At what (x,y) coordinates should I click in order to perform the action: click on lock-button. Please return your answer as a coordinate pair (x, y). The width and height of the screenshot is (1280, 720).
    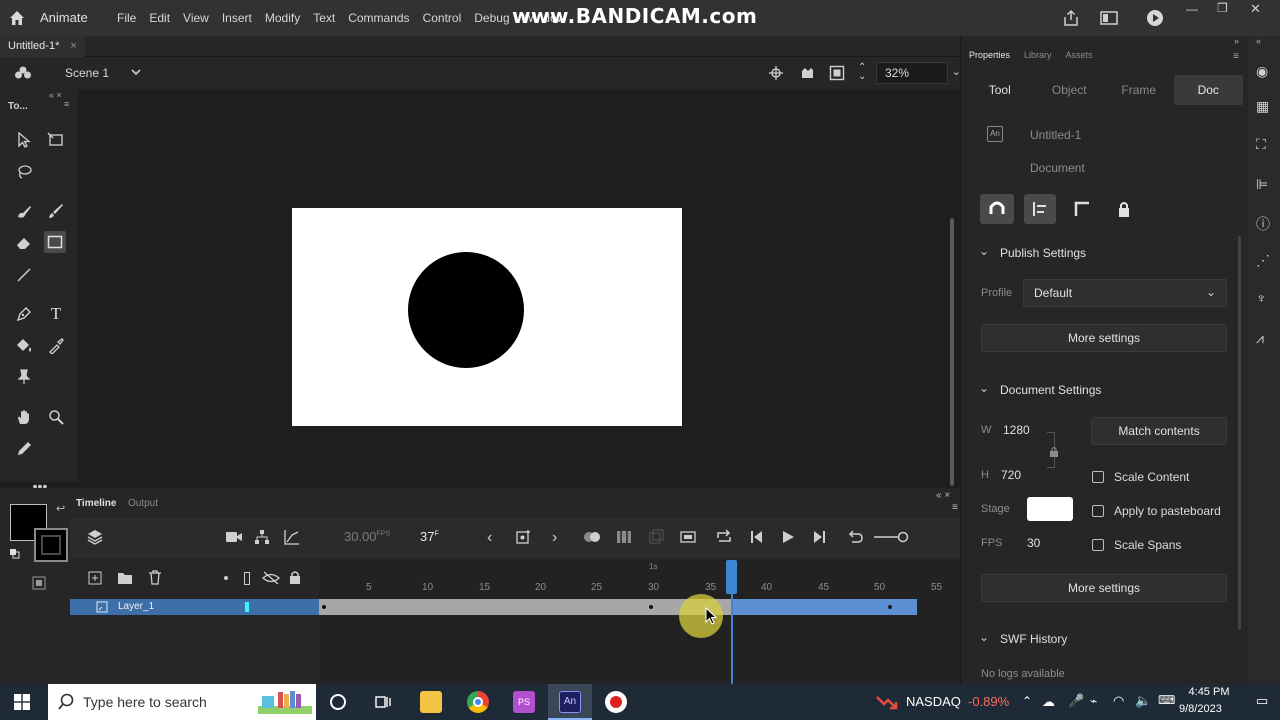
    Looking at the image, I should click on (1124, 209).